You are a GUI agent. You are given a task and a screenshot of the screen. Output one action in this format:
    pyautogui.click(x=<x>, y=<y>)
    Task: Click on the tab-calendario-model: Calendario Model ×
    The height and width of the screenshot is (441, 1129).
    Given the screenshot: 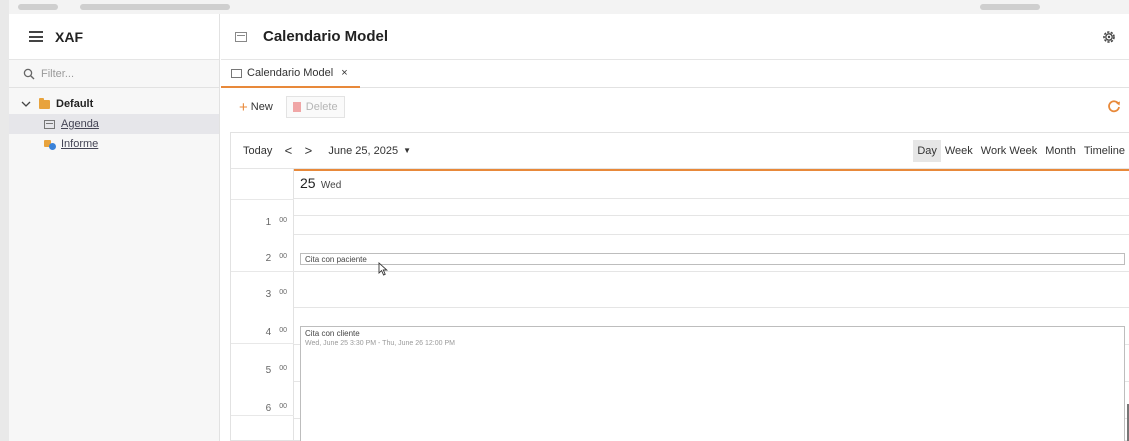 What is the action you would take?
    pyautogui.click(x=290, y=74)
    